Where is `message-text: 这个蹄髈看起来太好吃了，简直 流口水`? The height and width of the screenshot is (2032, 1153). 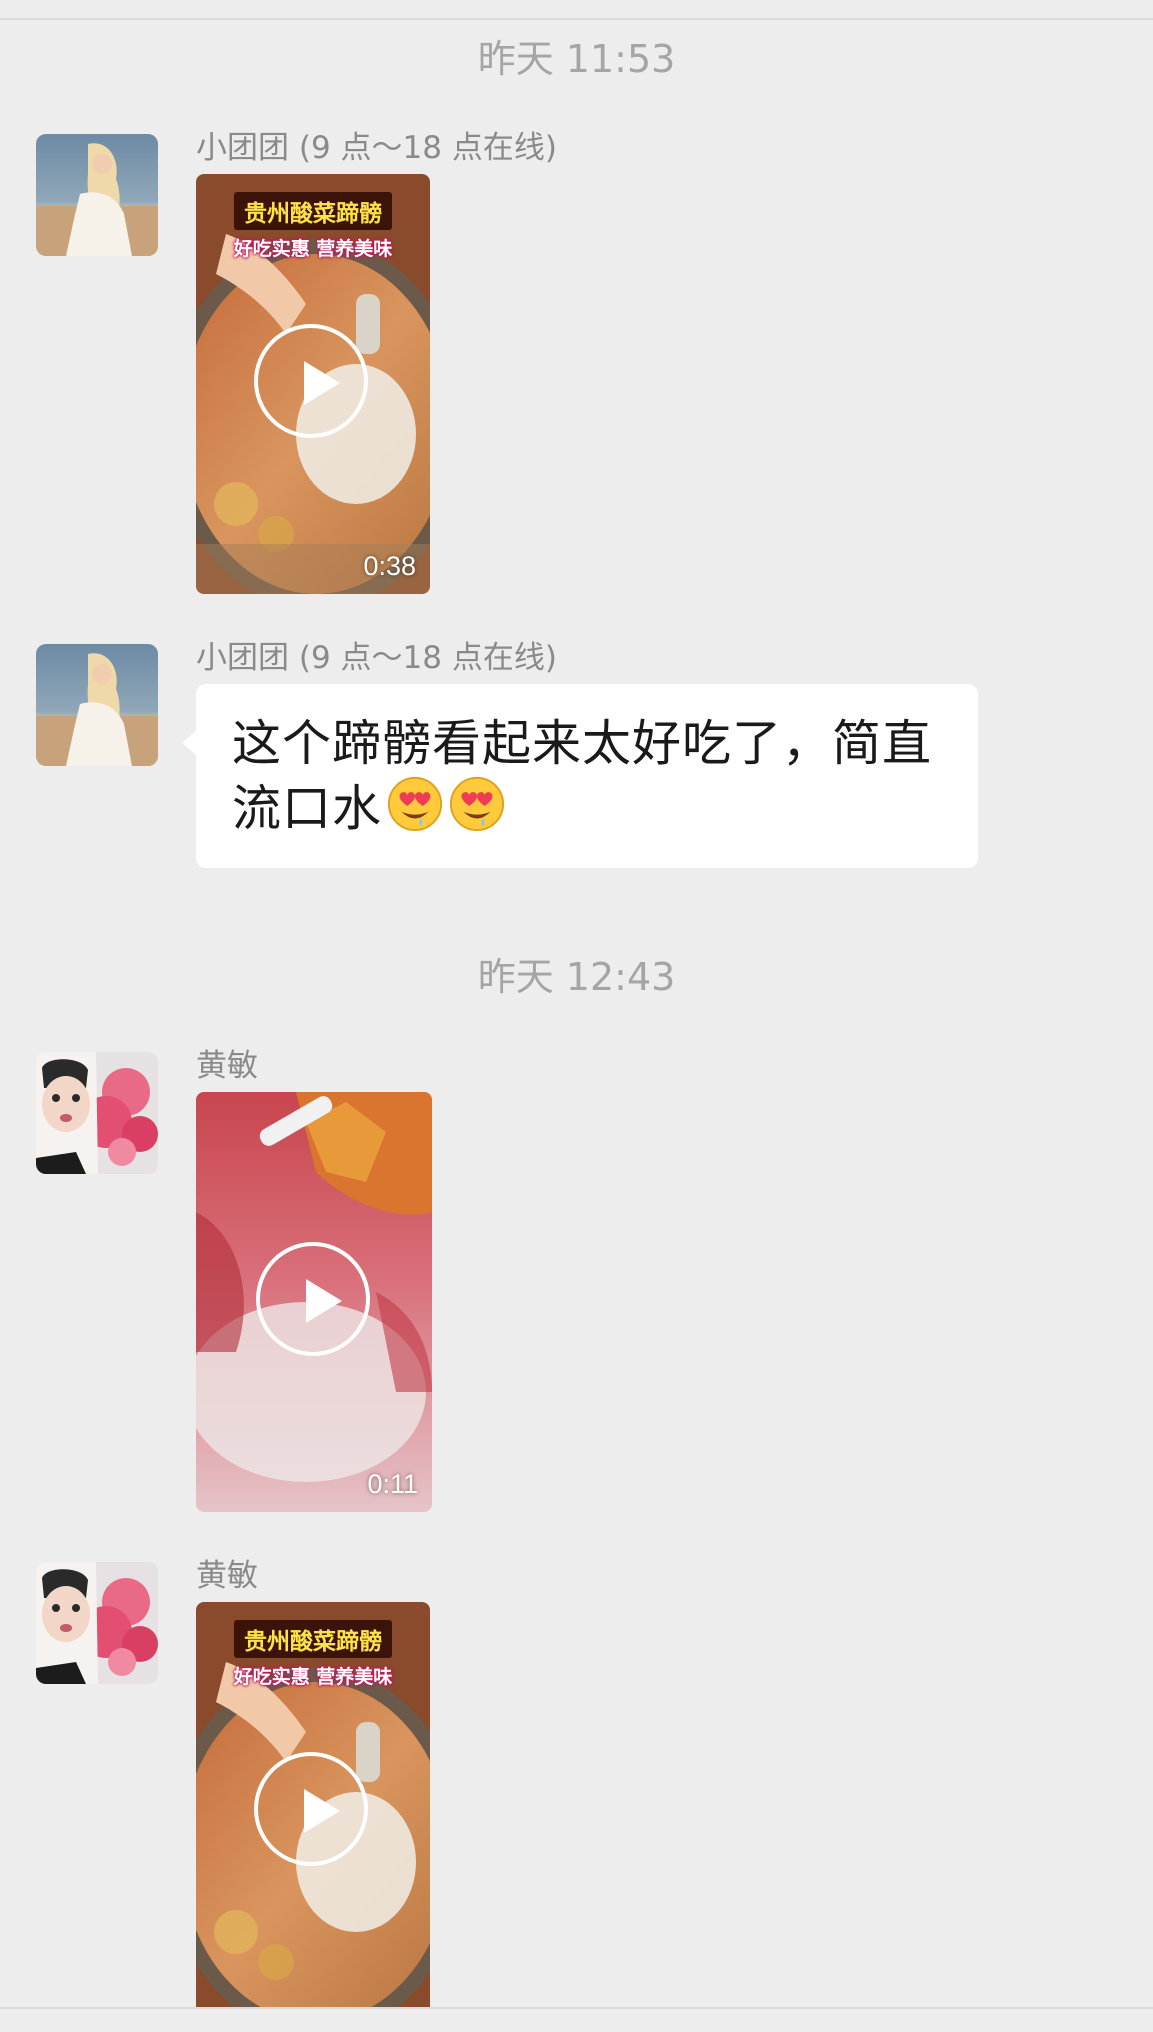
message-text: 这个蹄髈看起来太好吃了，简直 流口水 is located at coordinates (590, 776).